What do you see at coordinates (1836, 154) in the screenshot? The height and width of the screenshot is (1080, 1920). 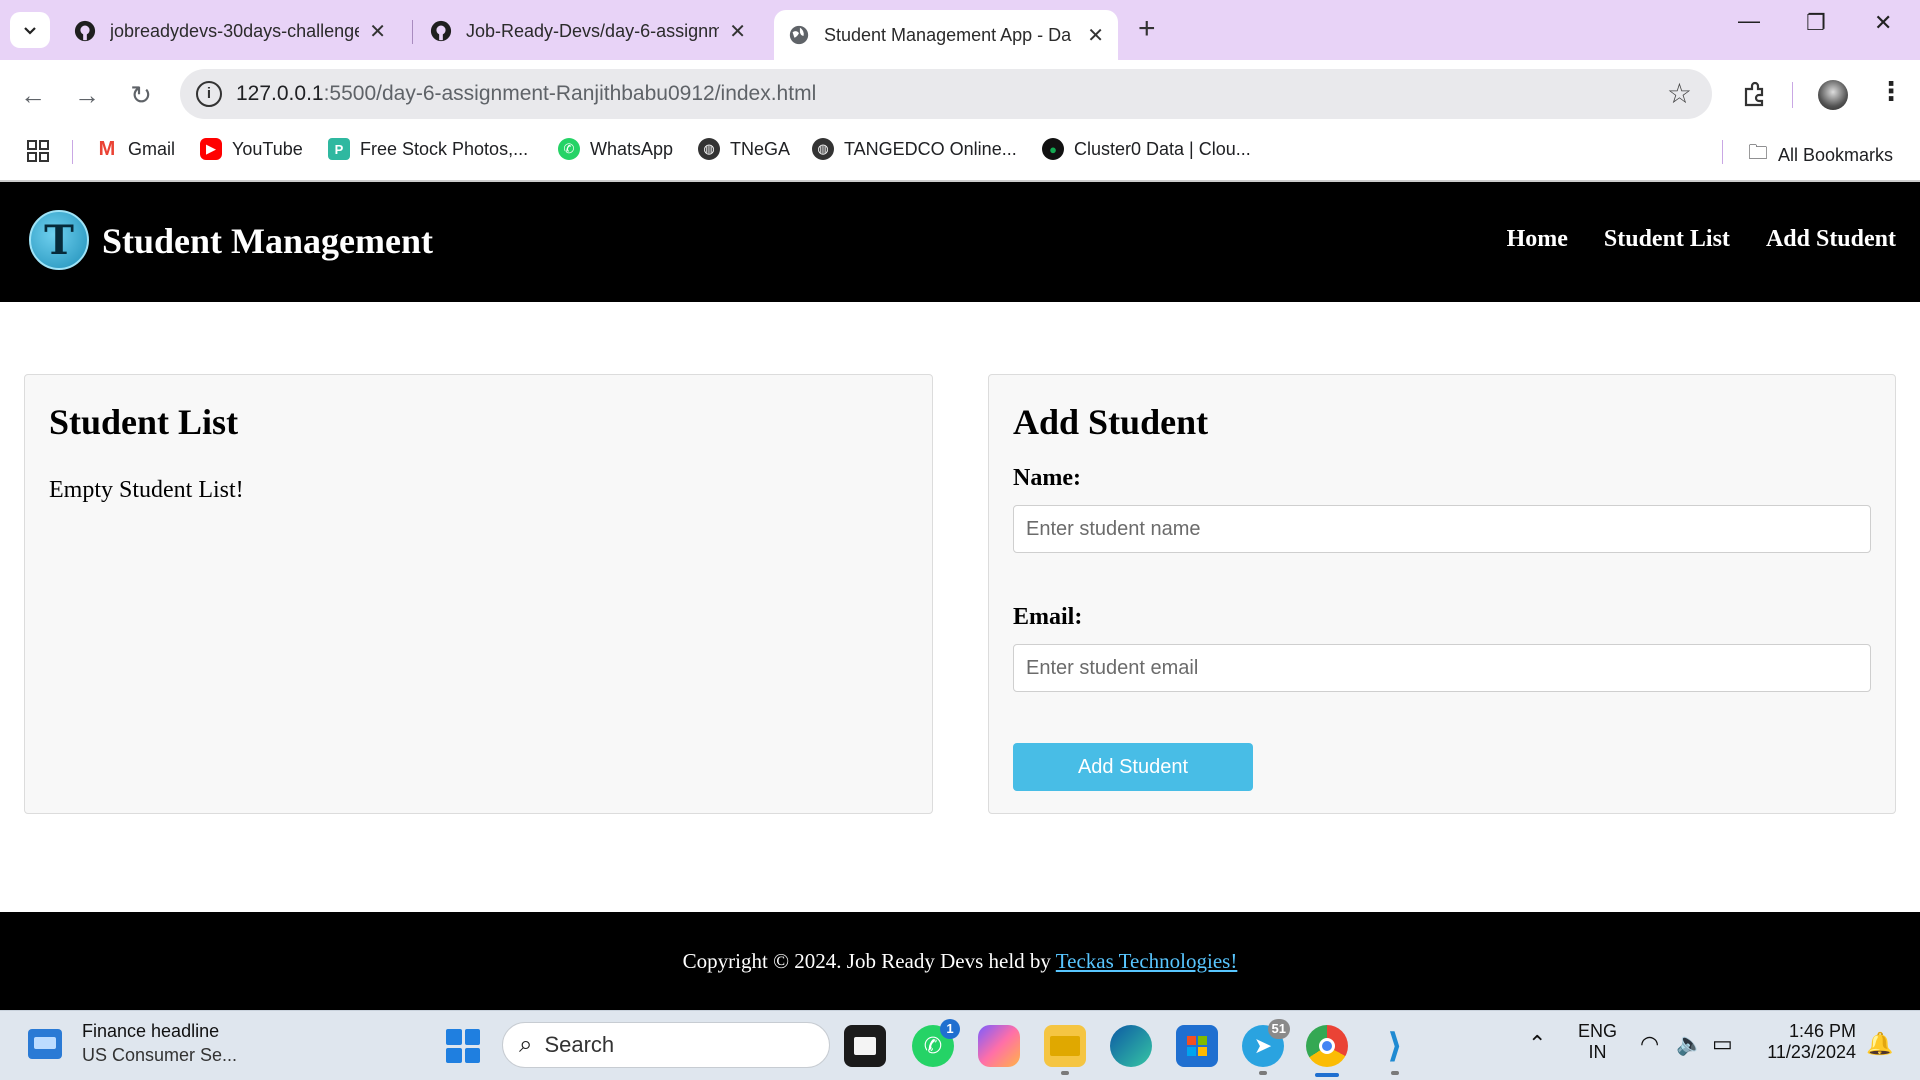 I see `all-bookmarks-label: All Bookmarks` at bounding box center [1836, 154].